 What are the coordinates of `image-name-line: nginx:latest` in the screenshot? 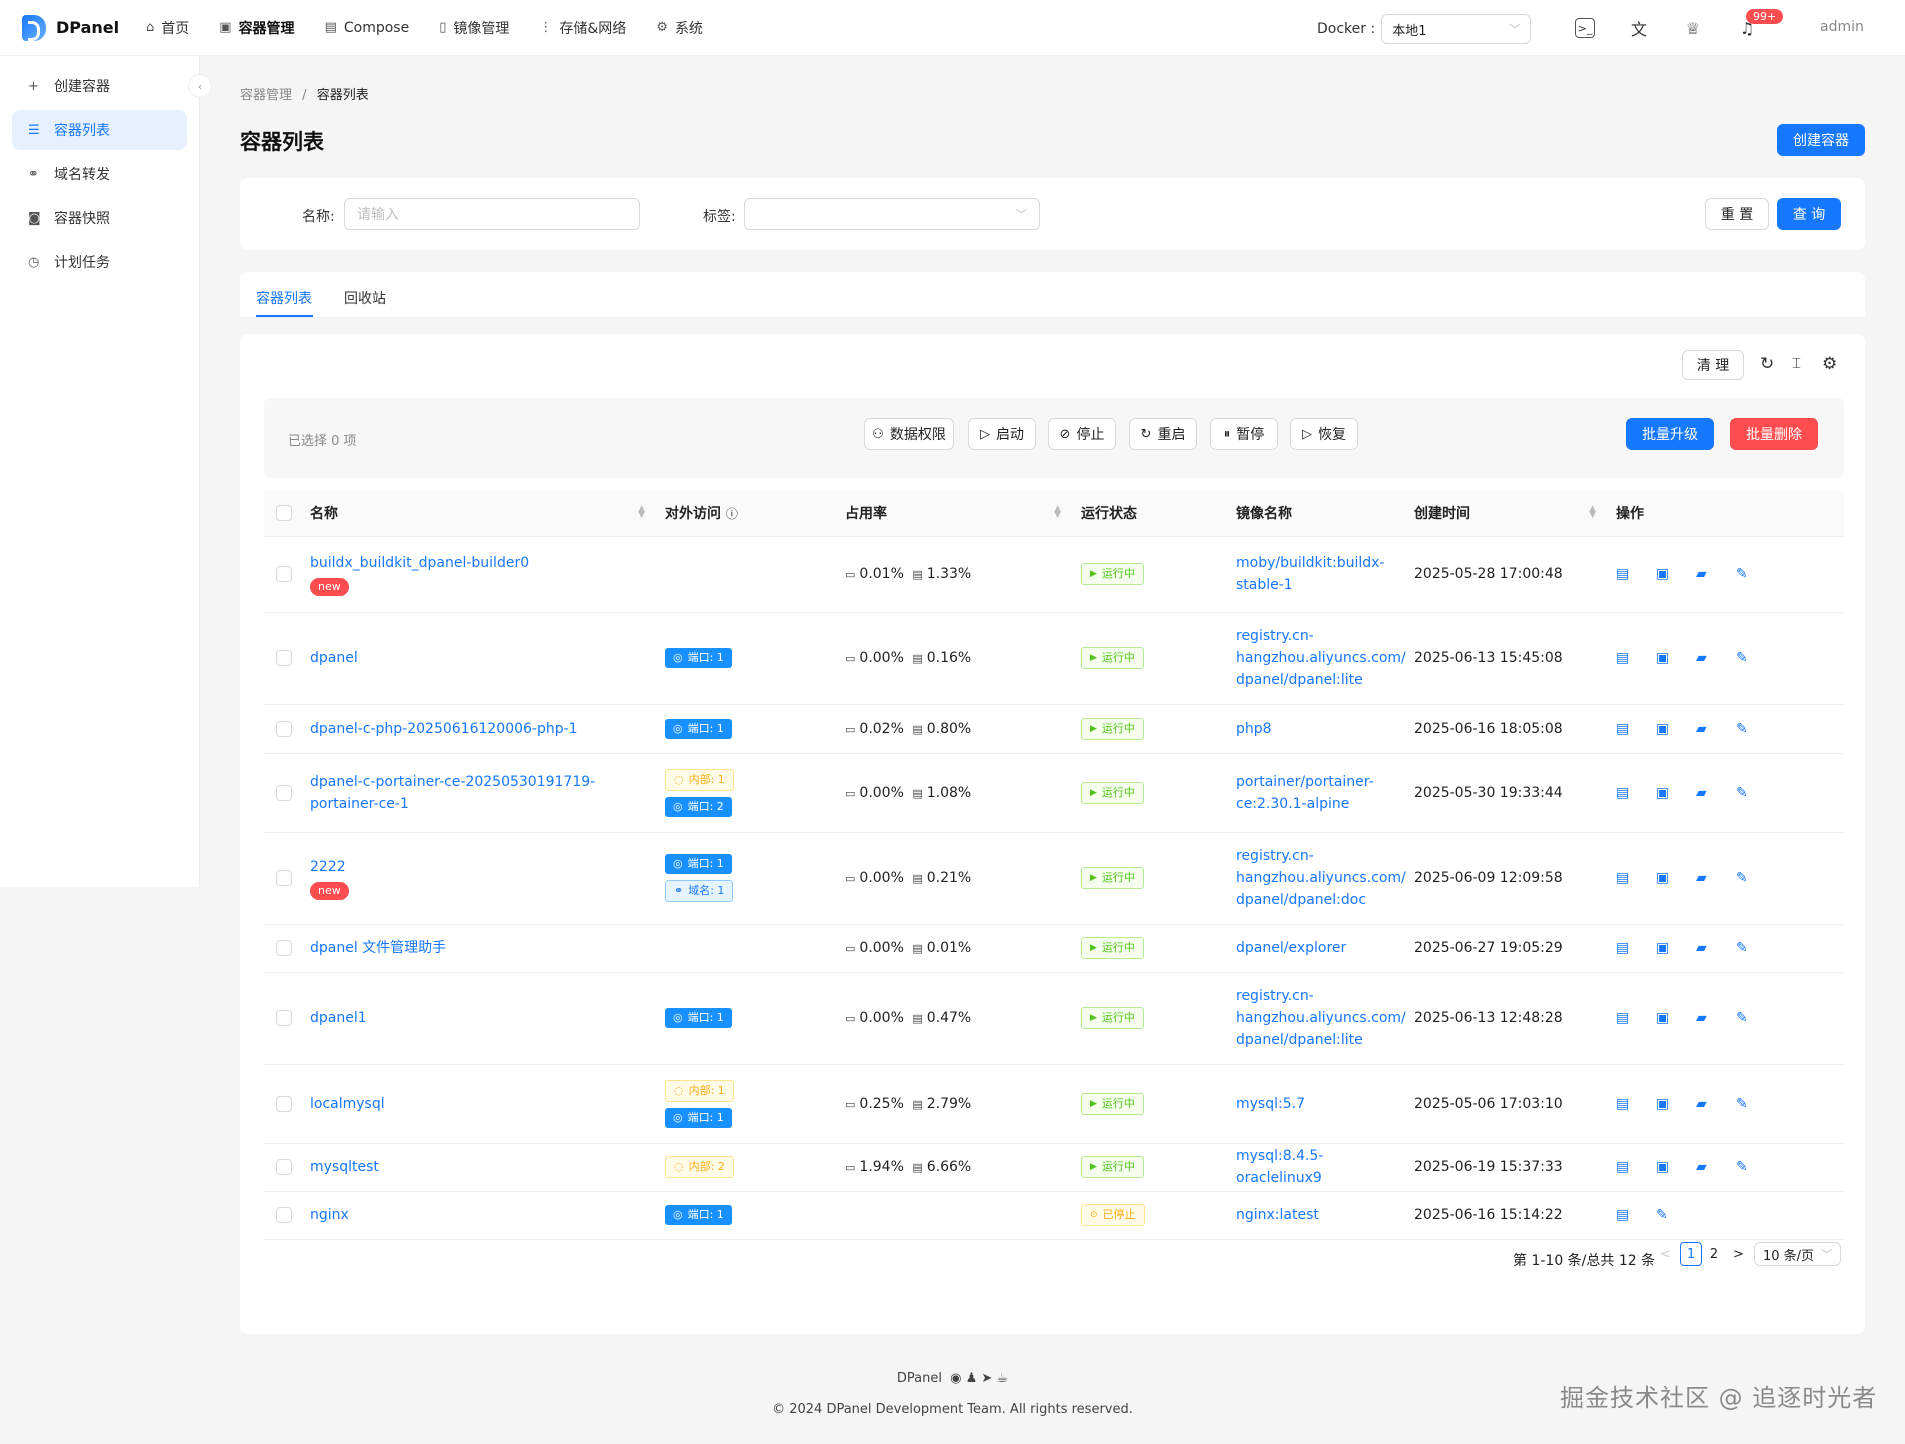 It's located at (1321, 1215).